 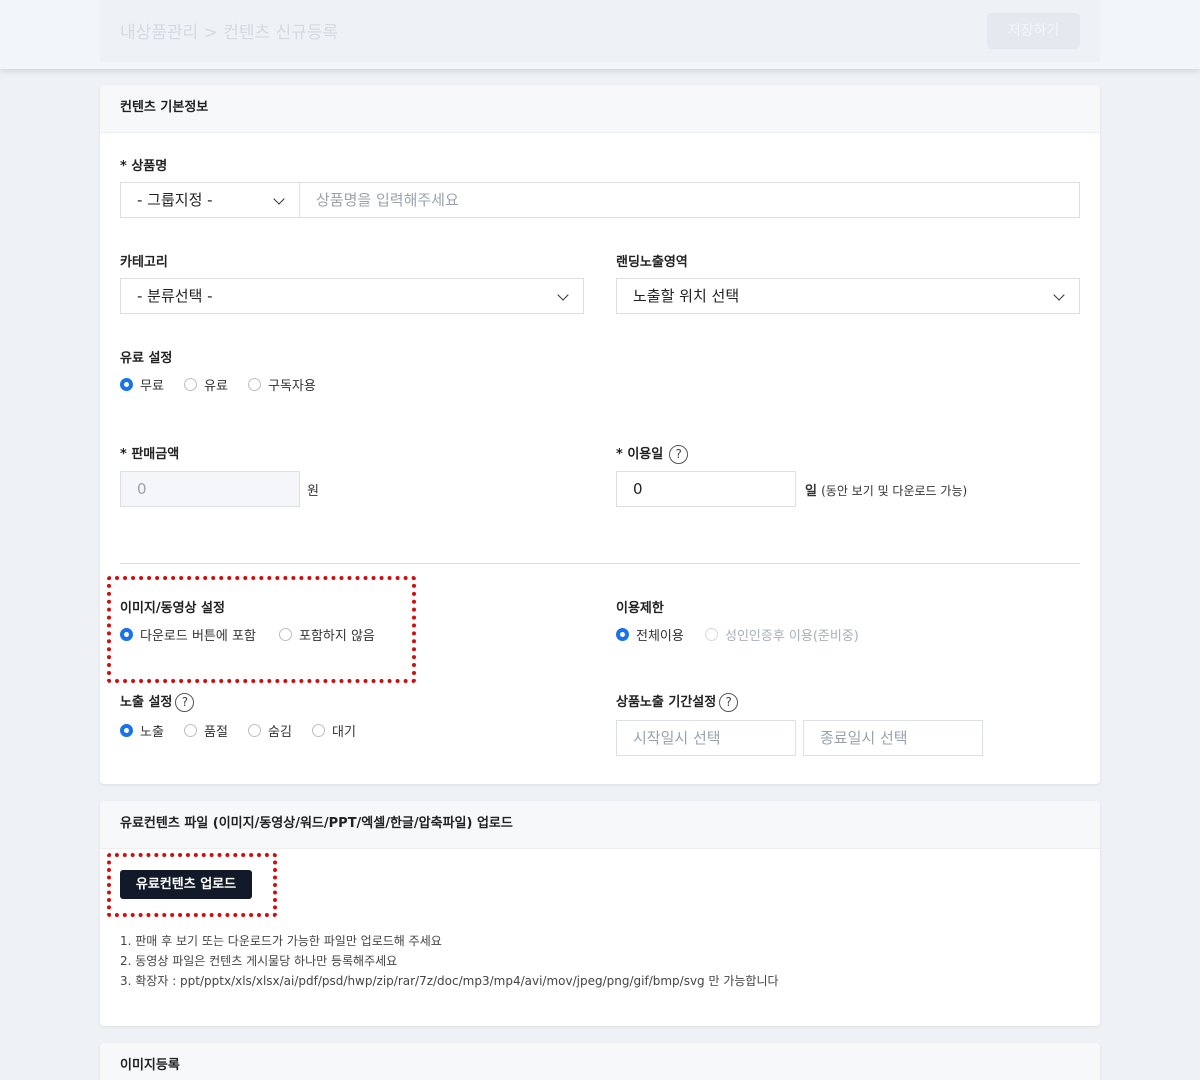 I want to click on end-date-input: 종료일시 선택, so click(x=893, y=738).